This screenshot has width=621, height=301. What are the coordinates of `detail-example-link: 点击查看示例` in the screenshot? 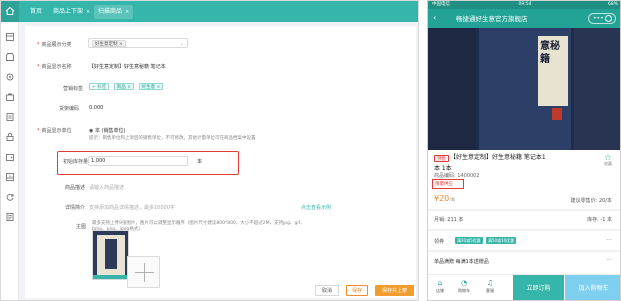 It's located at (316, 207).